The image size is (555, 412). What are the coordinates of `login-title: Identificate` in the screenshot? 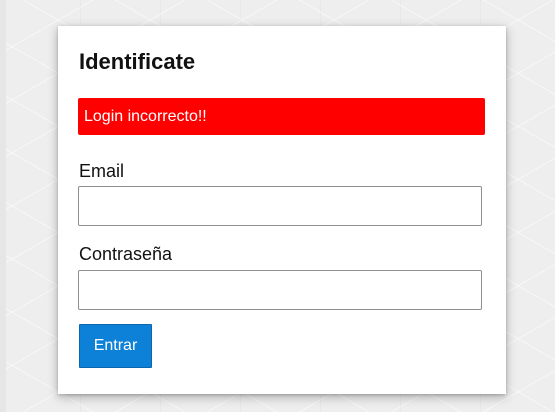 It's located at (137, 61).